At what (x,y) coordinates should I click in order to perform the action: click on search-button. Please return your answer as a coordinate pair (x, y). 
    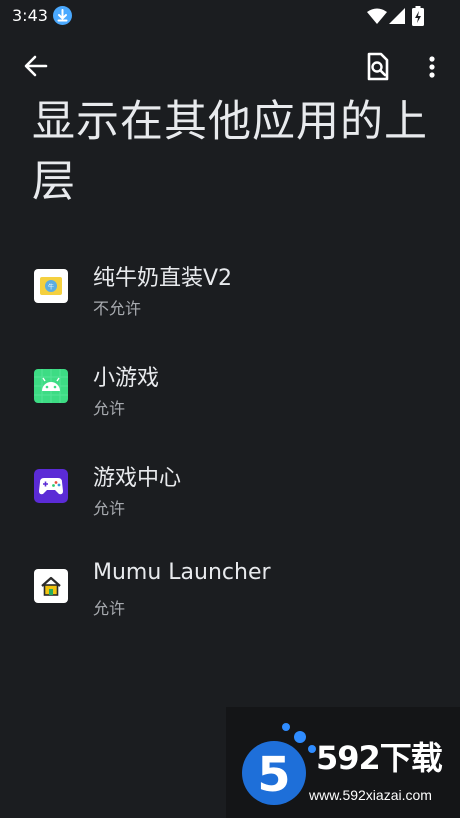
    Looking at the image, I should click on (378, 67).